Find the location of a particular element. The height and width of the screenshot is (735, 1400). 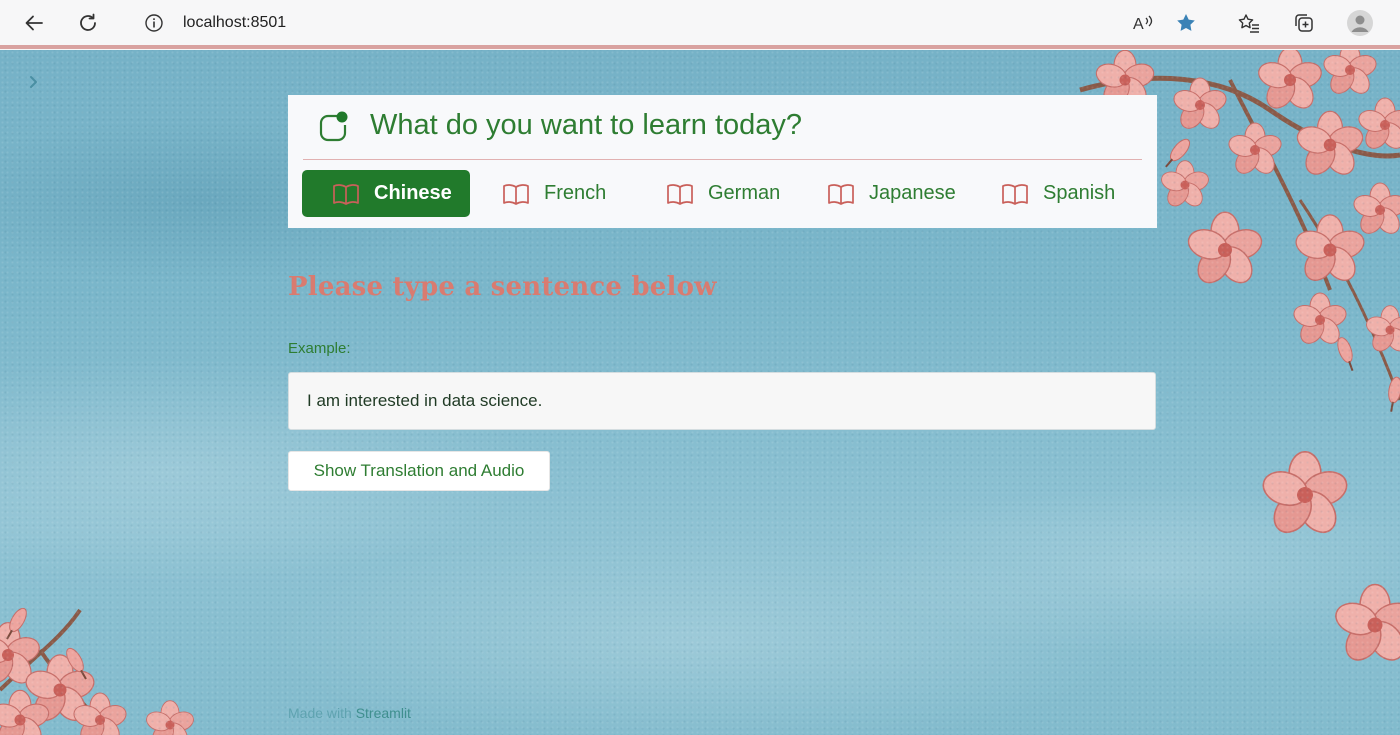

option-label: Japanese is located at coordinates (912, 193).